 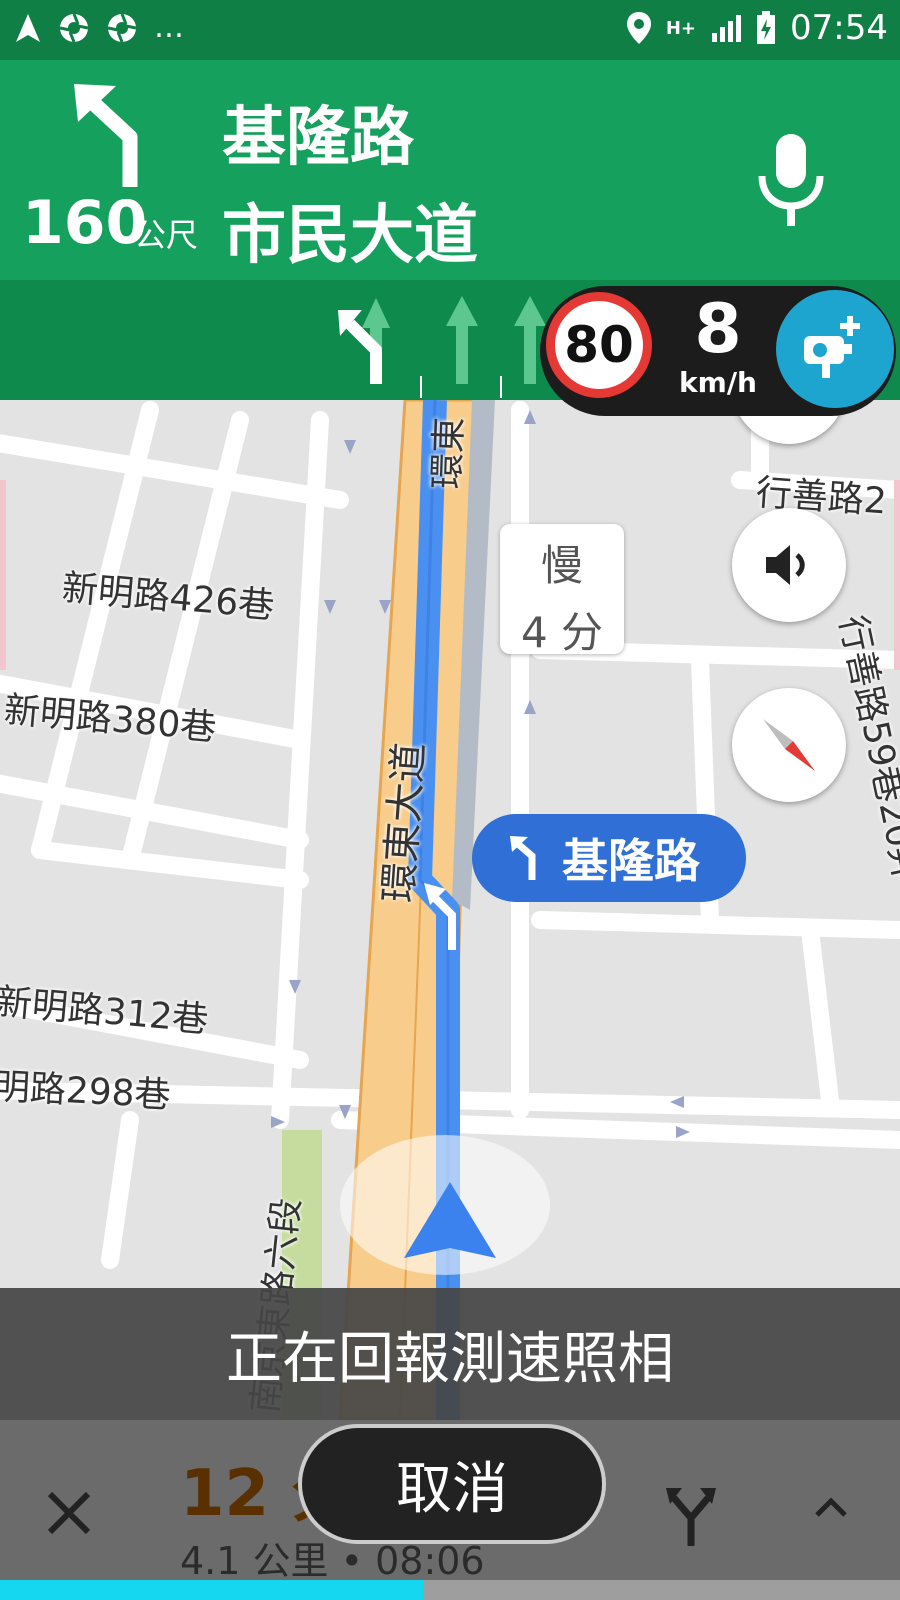 What do you see at coordinates (832, 347) in the screenshot?
I see `add-speed-camera-icon` at bounding box center [832, 347].